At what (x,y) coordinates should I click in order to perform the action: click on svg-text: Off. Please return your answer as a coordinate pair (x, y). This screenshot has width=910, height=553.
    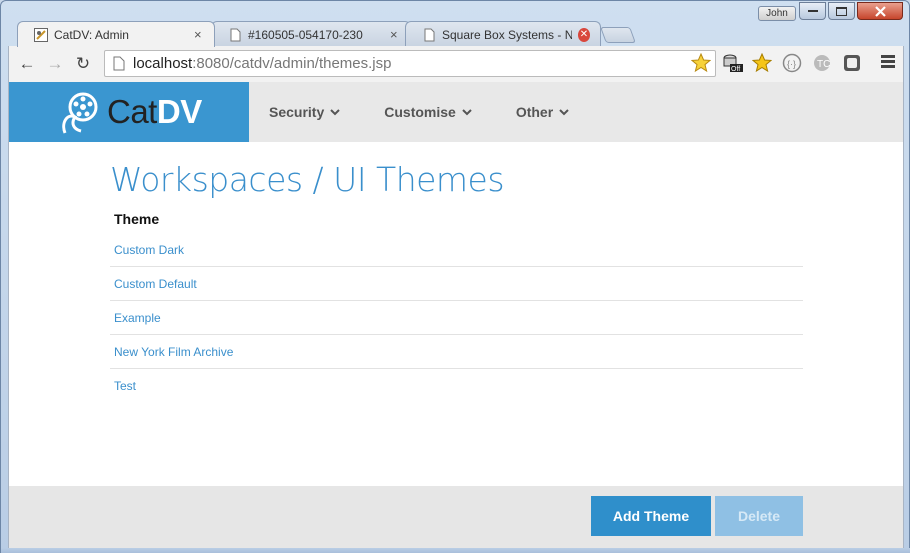
    Looking at the image, I should click on (735, 69).